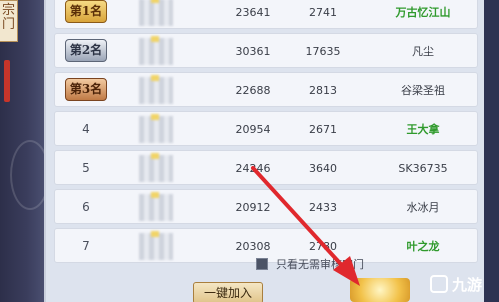  Describe the element at coordinates (323, 207) in the screenshot. I see `contribution-value: 2433` at that location.